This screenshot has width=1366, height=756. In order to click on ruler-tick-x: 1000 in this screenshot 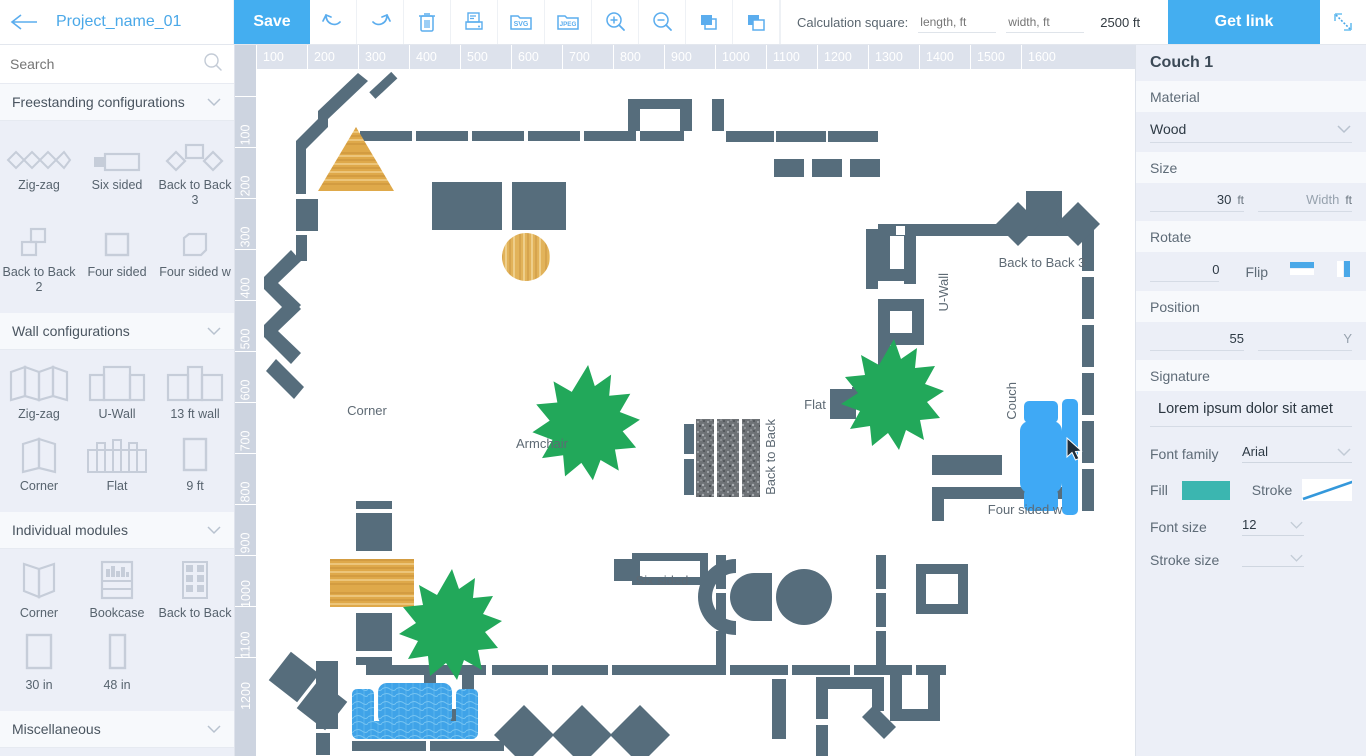, I will do `click(740, 57)`.